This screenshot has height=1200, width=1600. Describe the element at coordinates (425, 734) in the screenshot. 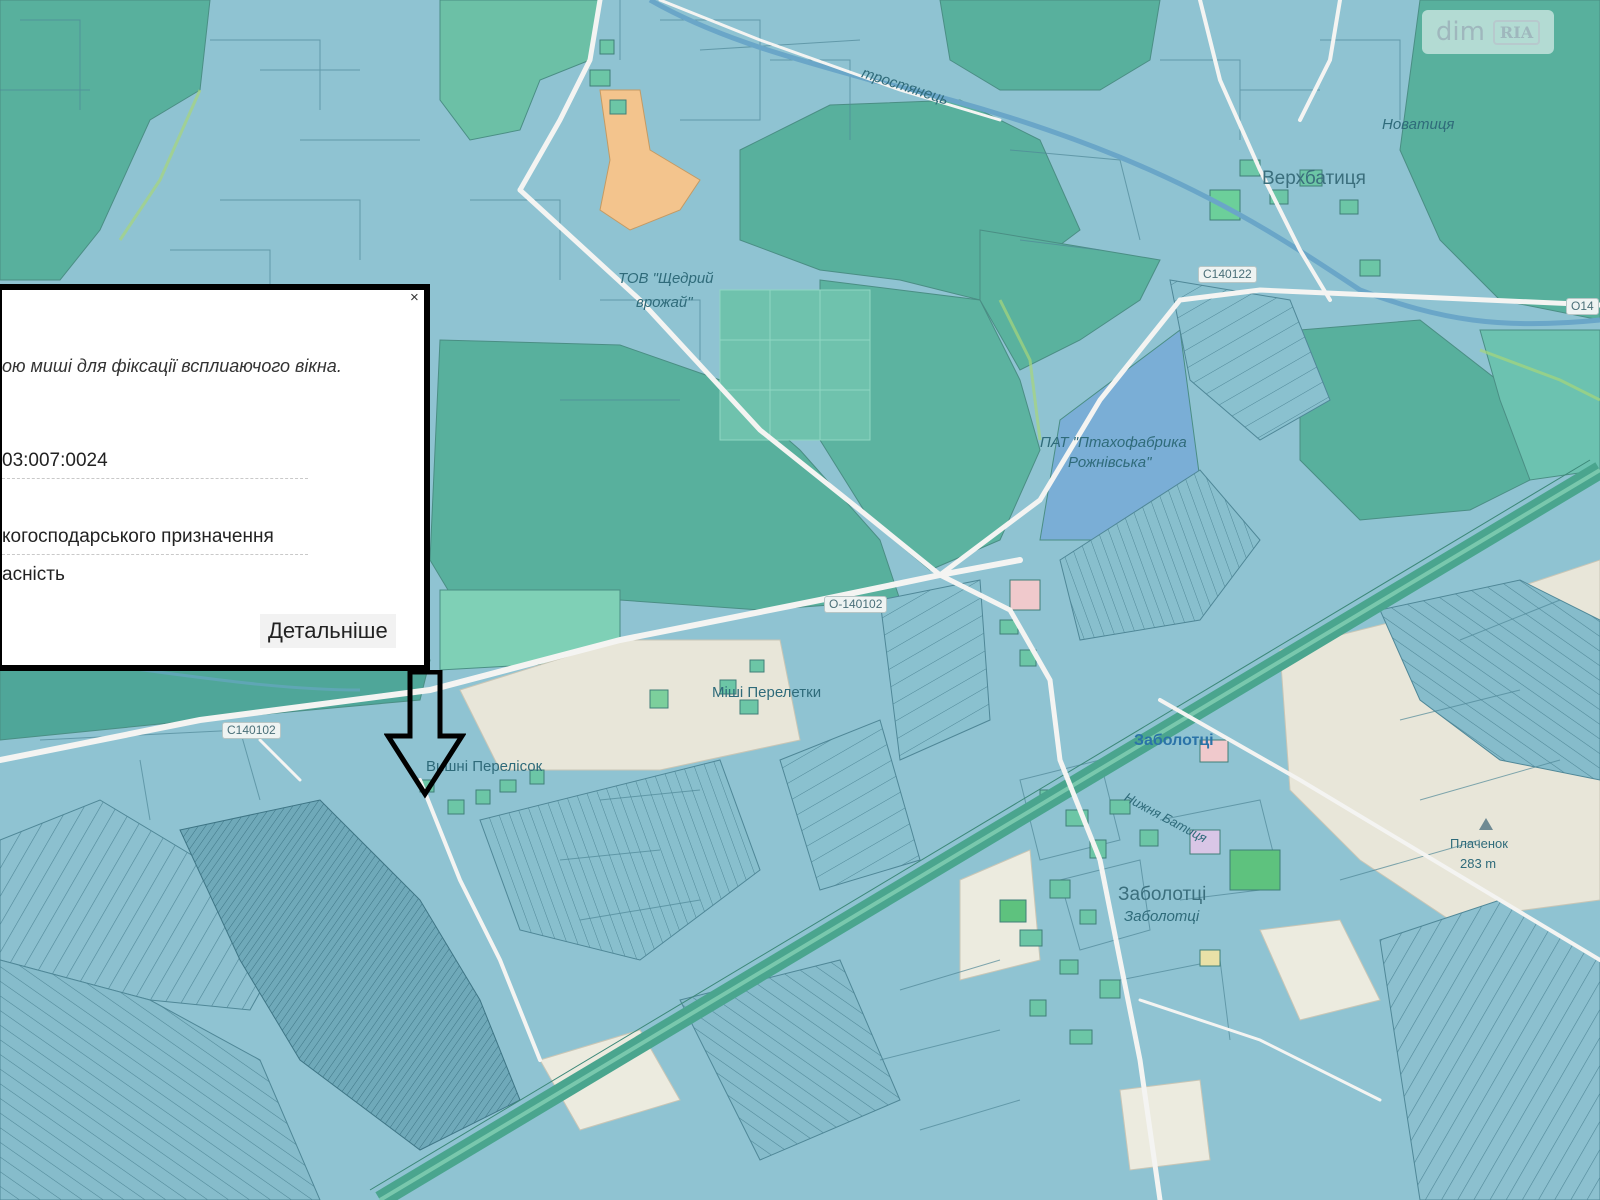

I see `down-arrow-icon` at that location.